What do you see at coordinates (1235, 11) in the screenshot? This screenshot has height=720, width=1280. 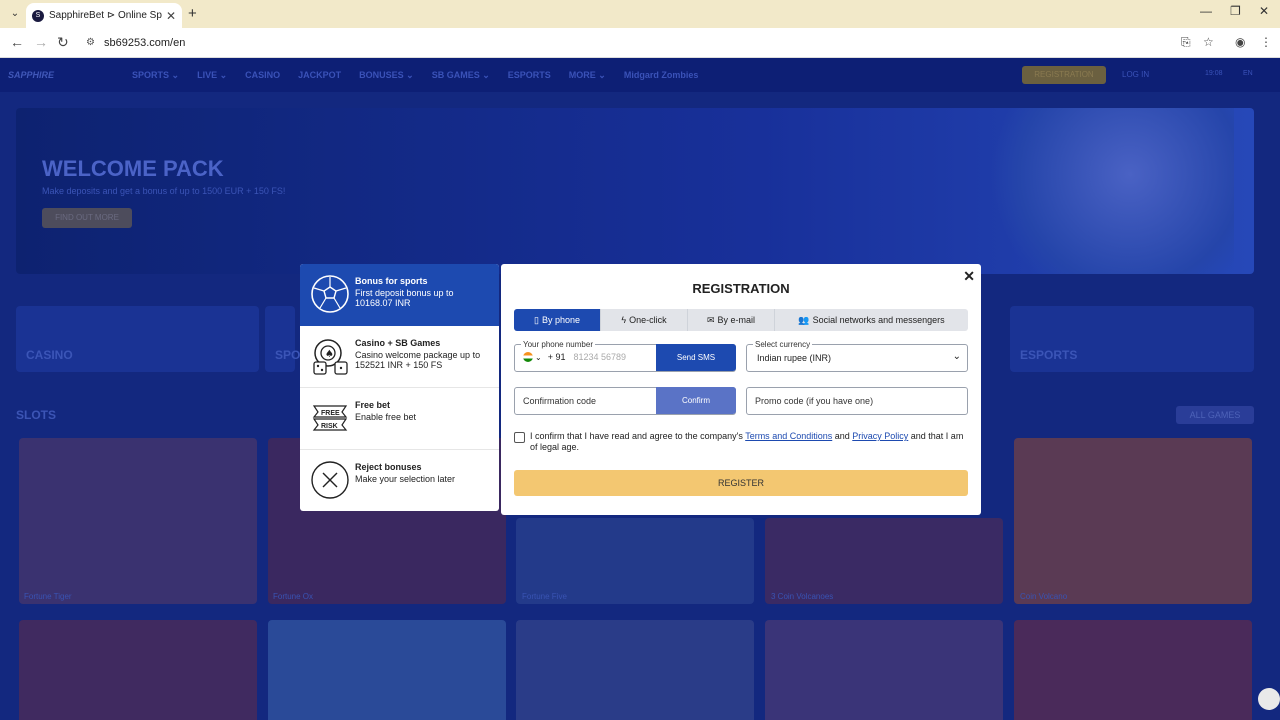 I see `restore-icon: ❐` at bounding box center [1235, 11].